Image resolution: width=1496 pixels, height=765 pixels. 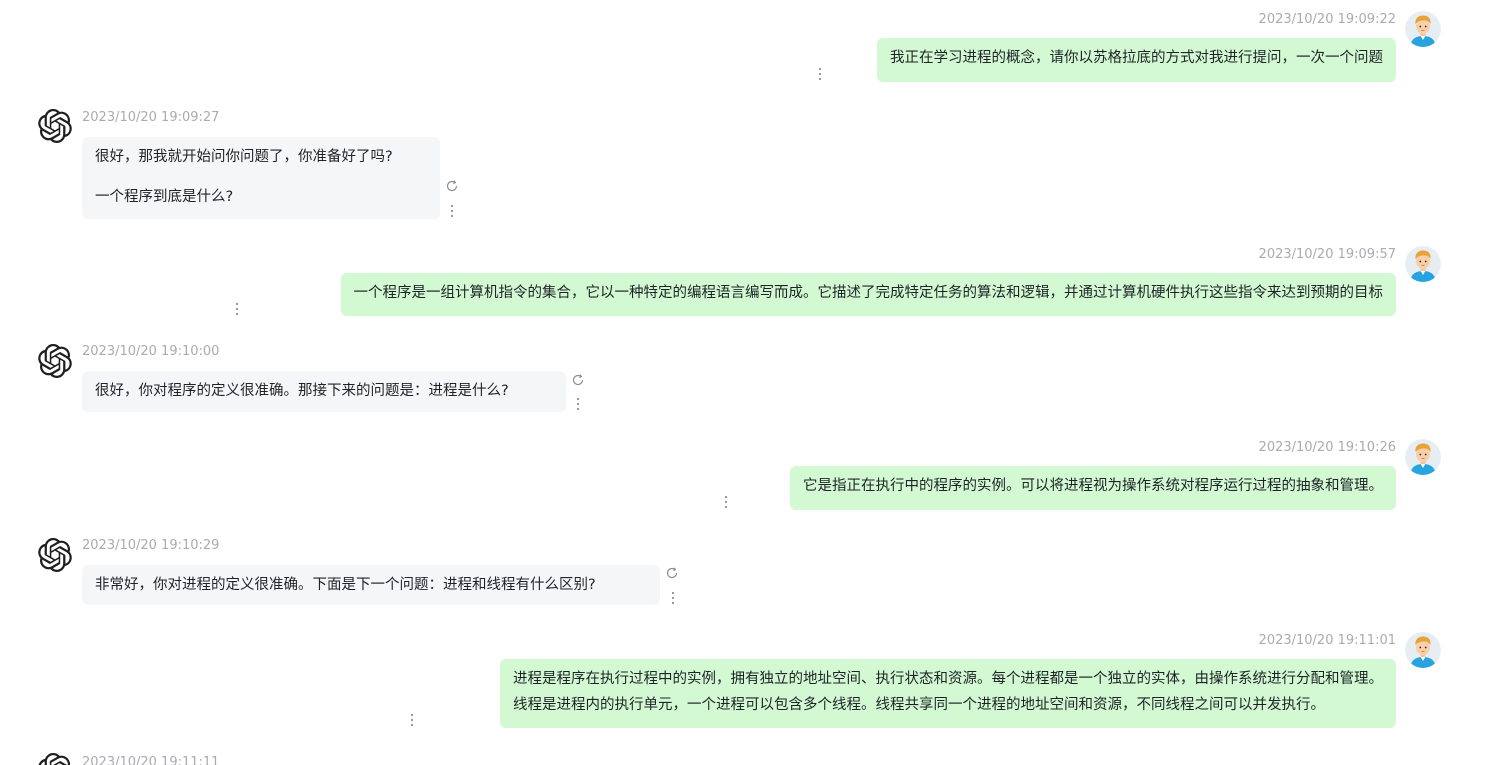 I want to click on message-text: 我正在学习进程的概念，请你以苏格拉底的方式对我进行提问，一次一个问题, so click(x=1136, y=58).